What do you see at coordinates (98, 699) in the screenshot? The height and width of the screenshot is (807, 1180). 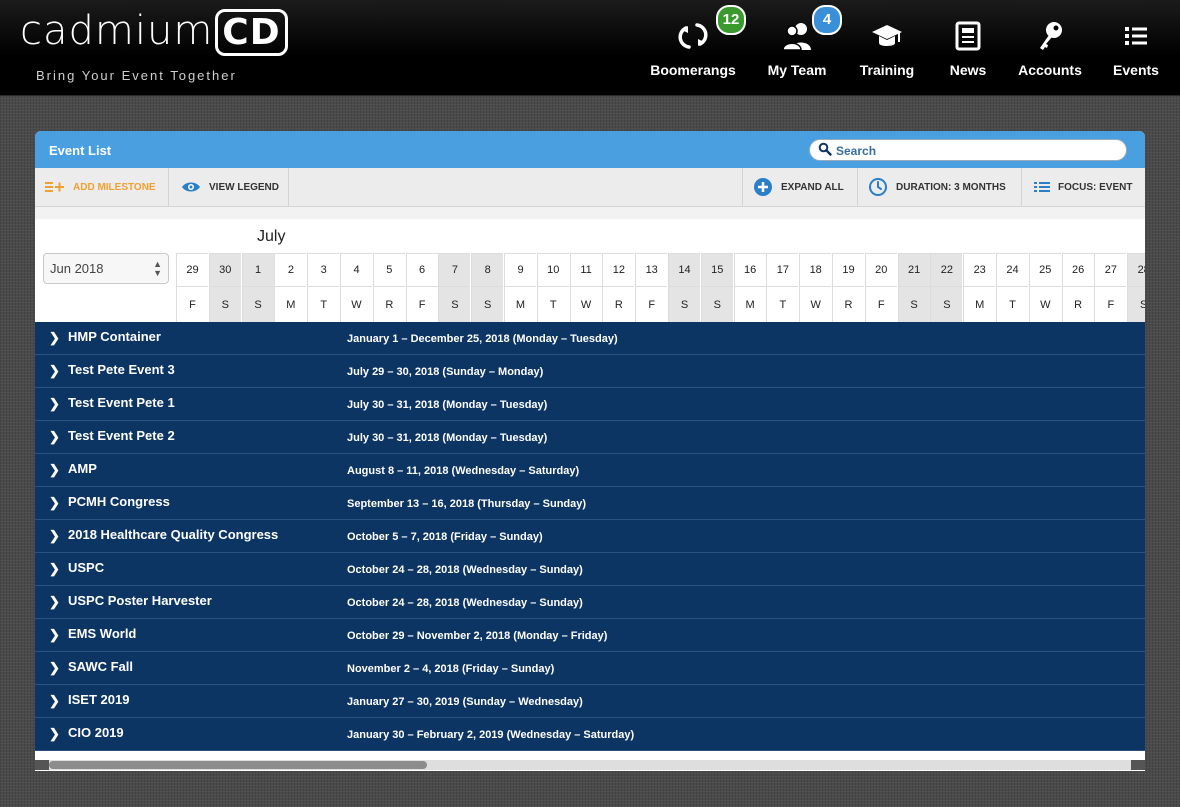 I see `event-name: ISET 2019` at bounding box center [98, 699].